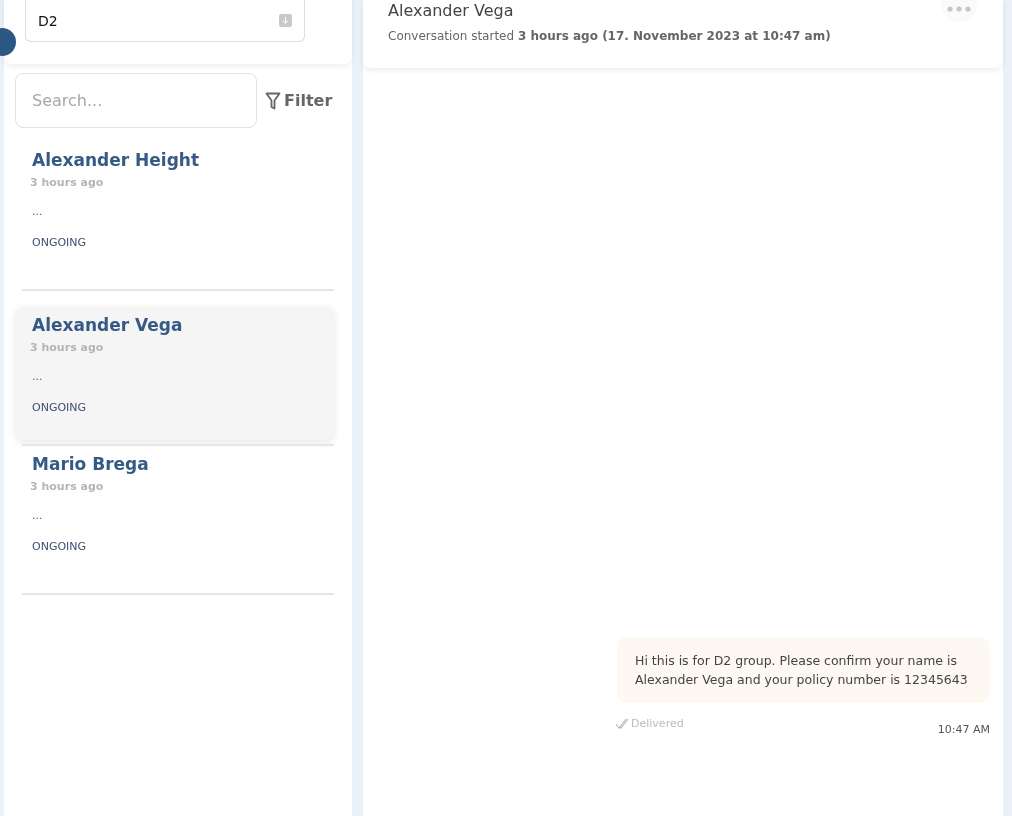 The width and height of the screenshot is (1012, 816). I want to click on delivery-status: Delivered, so click(657, 723).